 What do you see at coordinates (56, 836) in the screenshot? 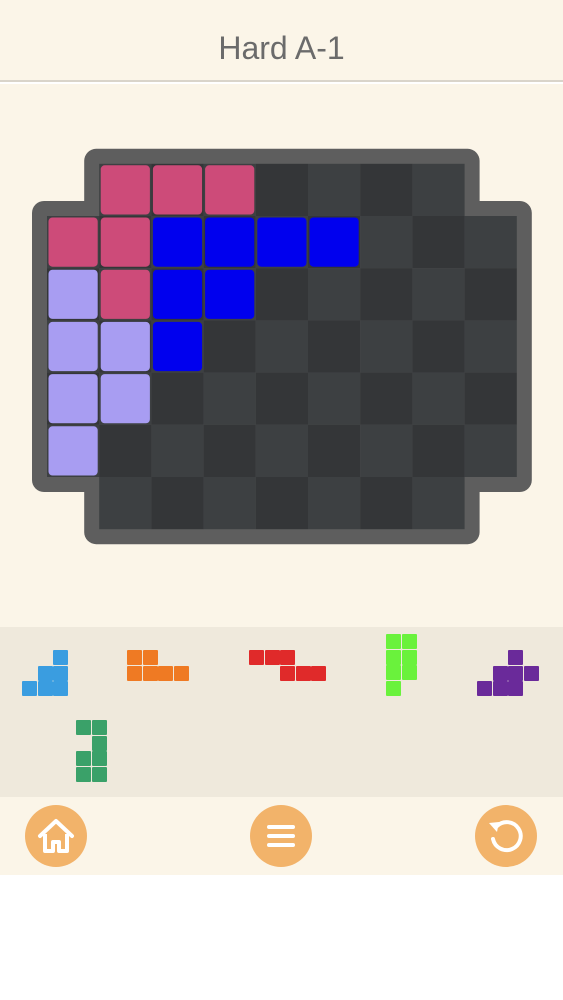
I see `home-button` at bounding box center [56, 836].